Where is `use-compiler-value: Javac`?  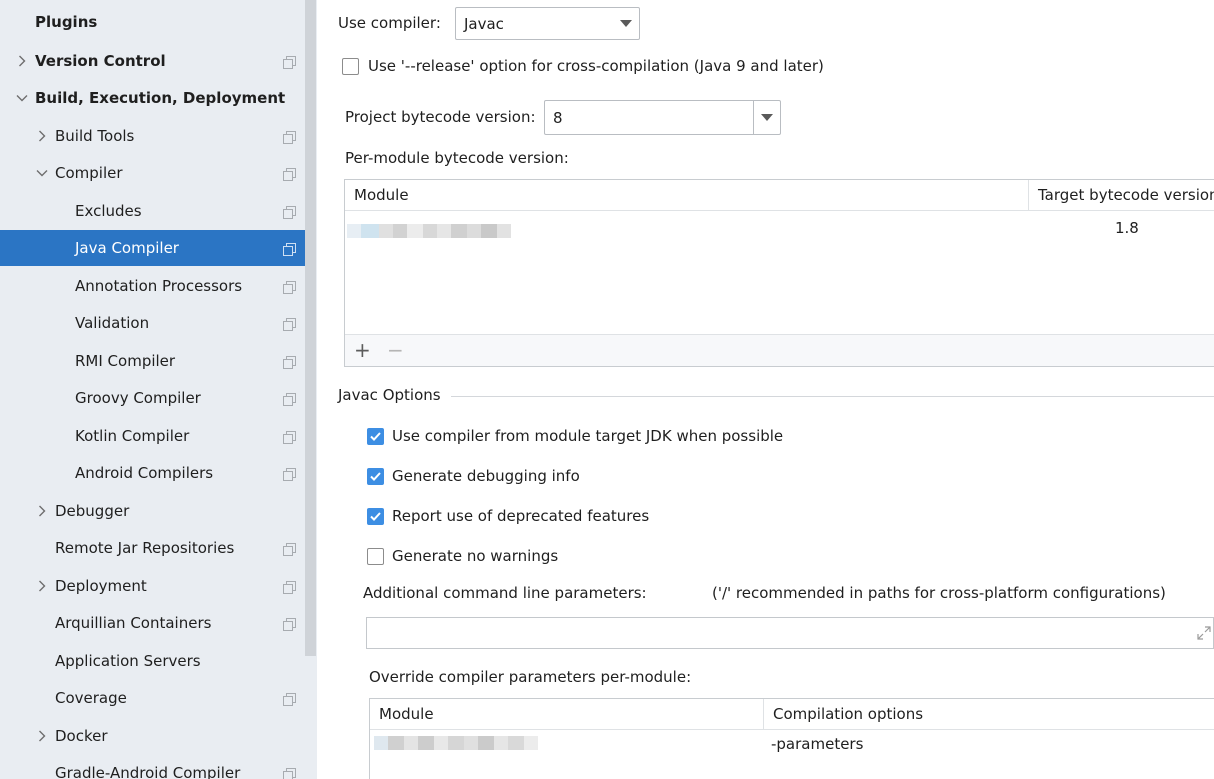
use-compiler-value: Javac is located at coordinates (484, 23).